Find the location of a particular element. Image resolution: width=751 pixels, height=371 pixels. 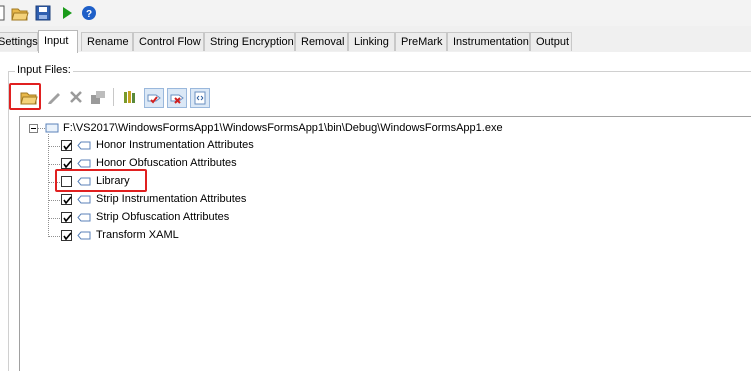

play-icon is located at coordinates (67, 13).